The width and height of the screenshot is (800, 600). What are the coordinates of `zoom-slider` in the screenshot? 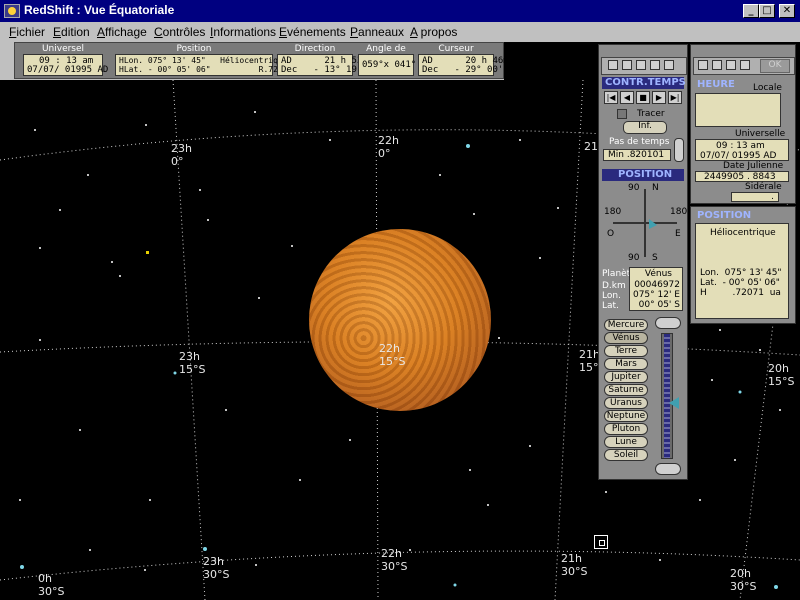 It's located at (667, 396).